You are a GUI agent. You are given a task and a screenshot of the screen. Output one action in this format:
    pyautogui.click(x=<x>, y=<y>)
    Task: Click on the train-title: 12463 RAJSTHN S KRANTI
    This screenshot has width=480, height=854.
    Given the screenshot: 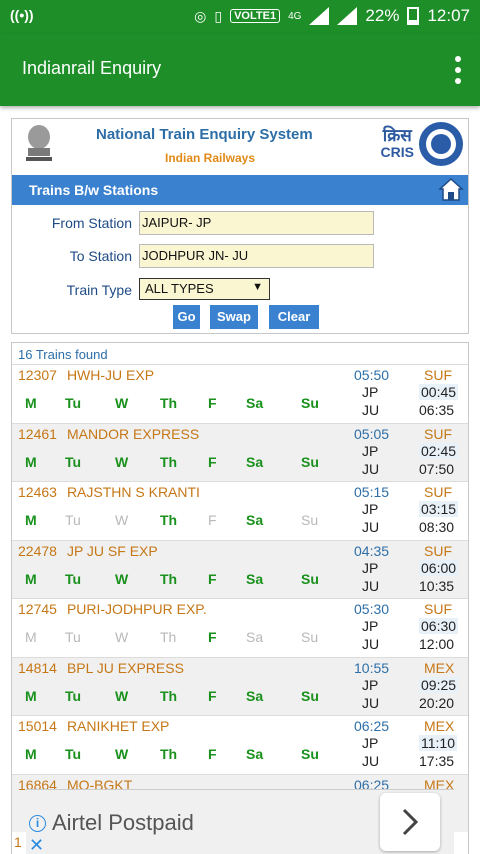 What is the action you would take?
    pyautogui.click(x=109, y=492)
    